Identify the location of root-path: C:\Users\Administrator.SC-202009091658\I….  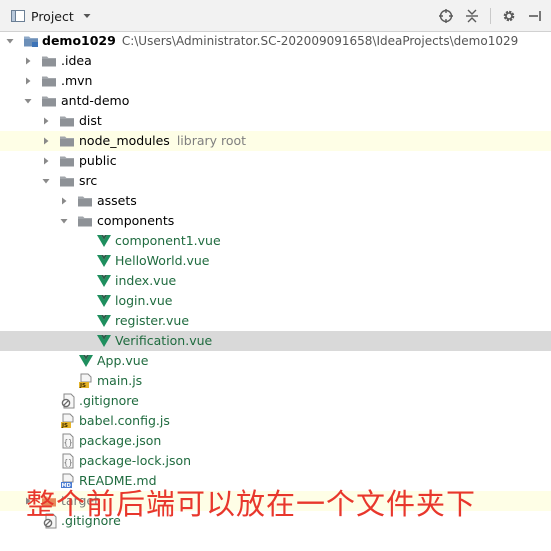
(320, 41).